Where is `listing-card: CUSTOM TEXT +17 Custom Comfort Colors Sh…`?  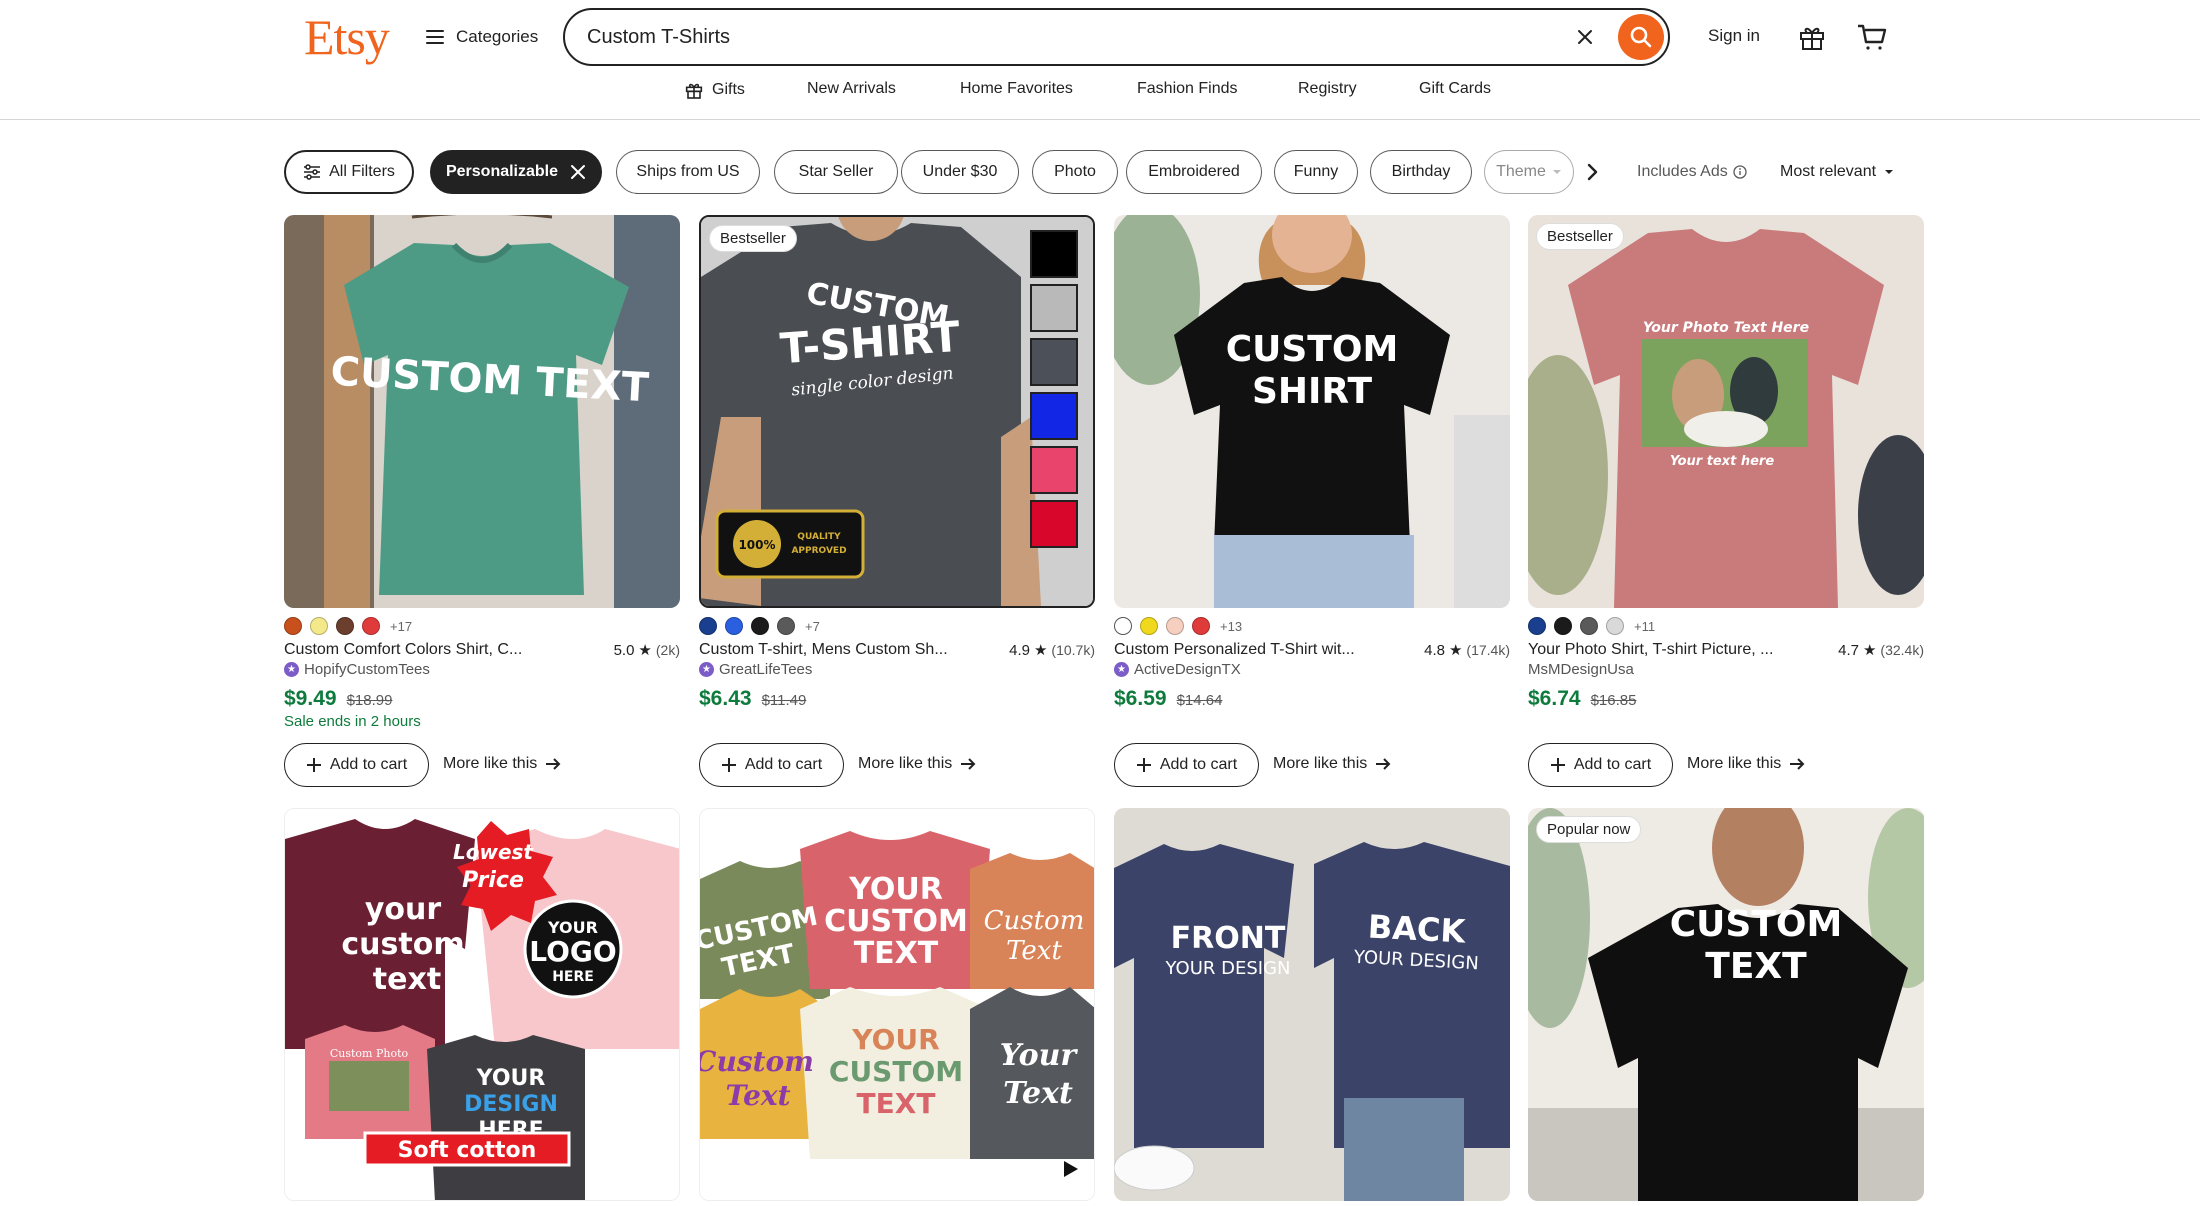
listing-card: CUSTOM TEXT +17 Custom Comfort Colors Sh… is located at coordinates (482, 502).